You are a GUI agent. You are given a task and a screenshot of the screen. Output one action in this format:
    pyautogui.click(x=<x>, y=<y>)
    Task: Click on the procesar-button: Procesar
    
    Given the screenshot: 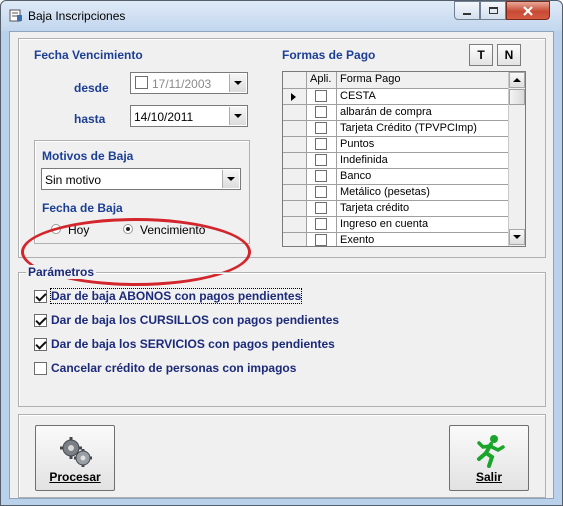 What is the action you would take?
    pyautogui.click(x=75, y=458)
    